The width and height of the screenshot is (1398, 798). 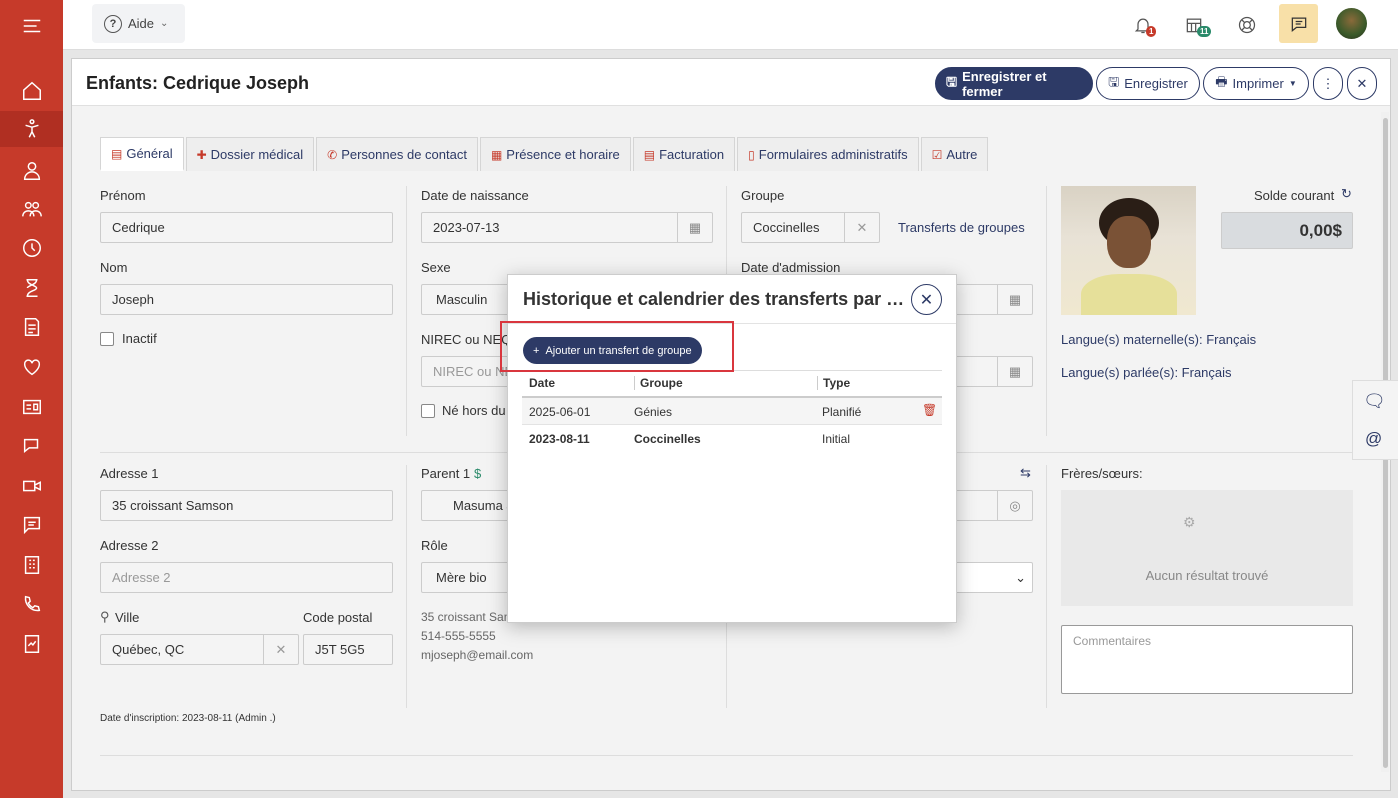 I want to click on messages-button, so click(x=1298, y=23).